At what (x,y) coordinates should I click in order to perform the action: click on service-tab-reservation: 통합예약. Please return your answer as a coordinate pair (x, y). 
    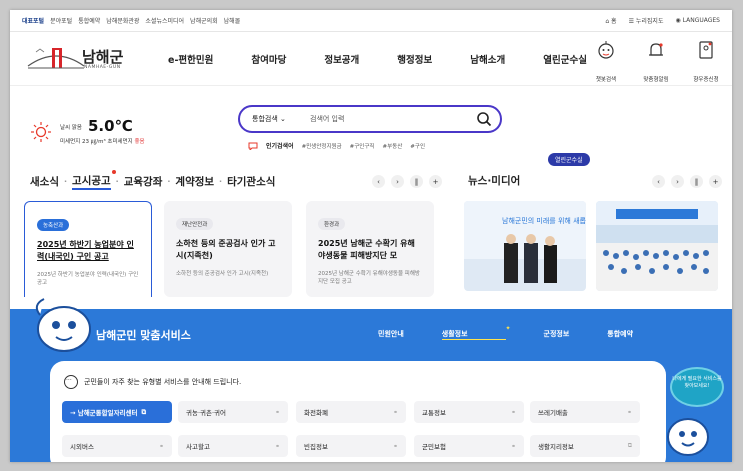
    Looking at the image, I should click on (620, 334).